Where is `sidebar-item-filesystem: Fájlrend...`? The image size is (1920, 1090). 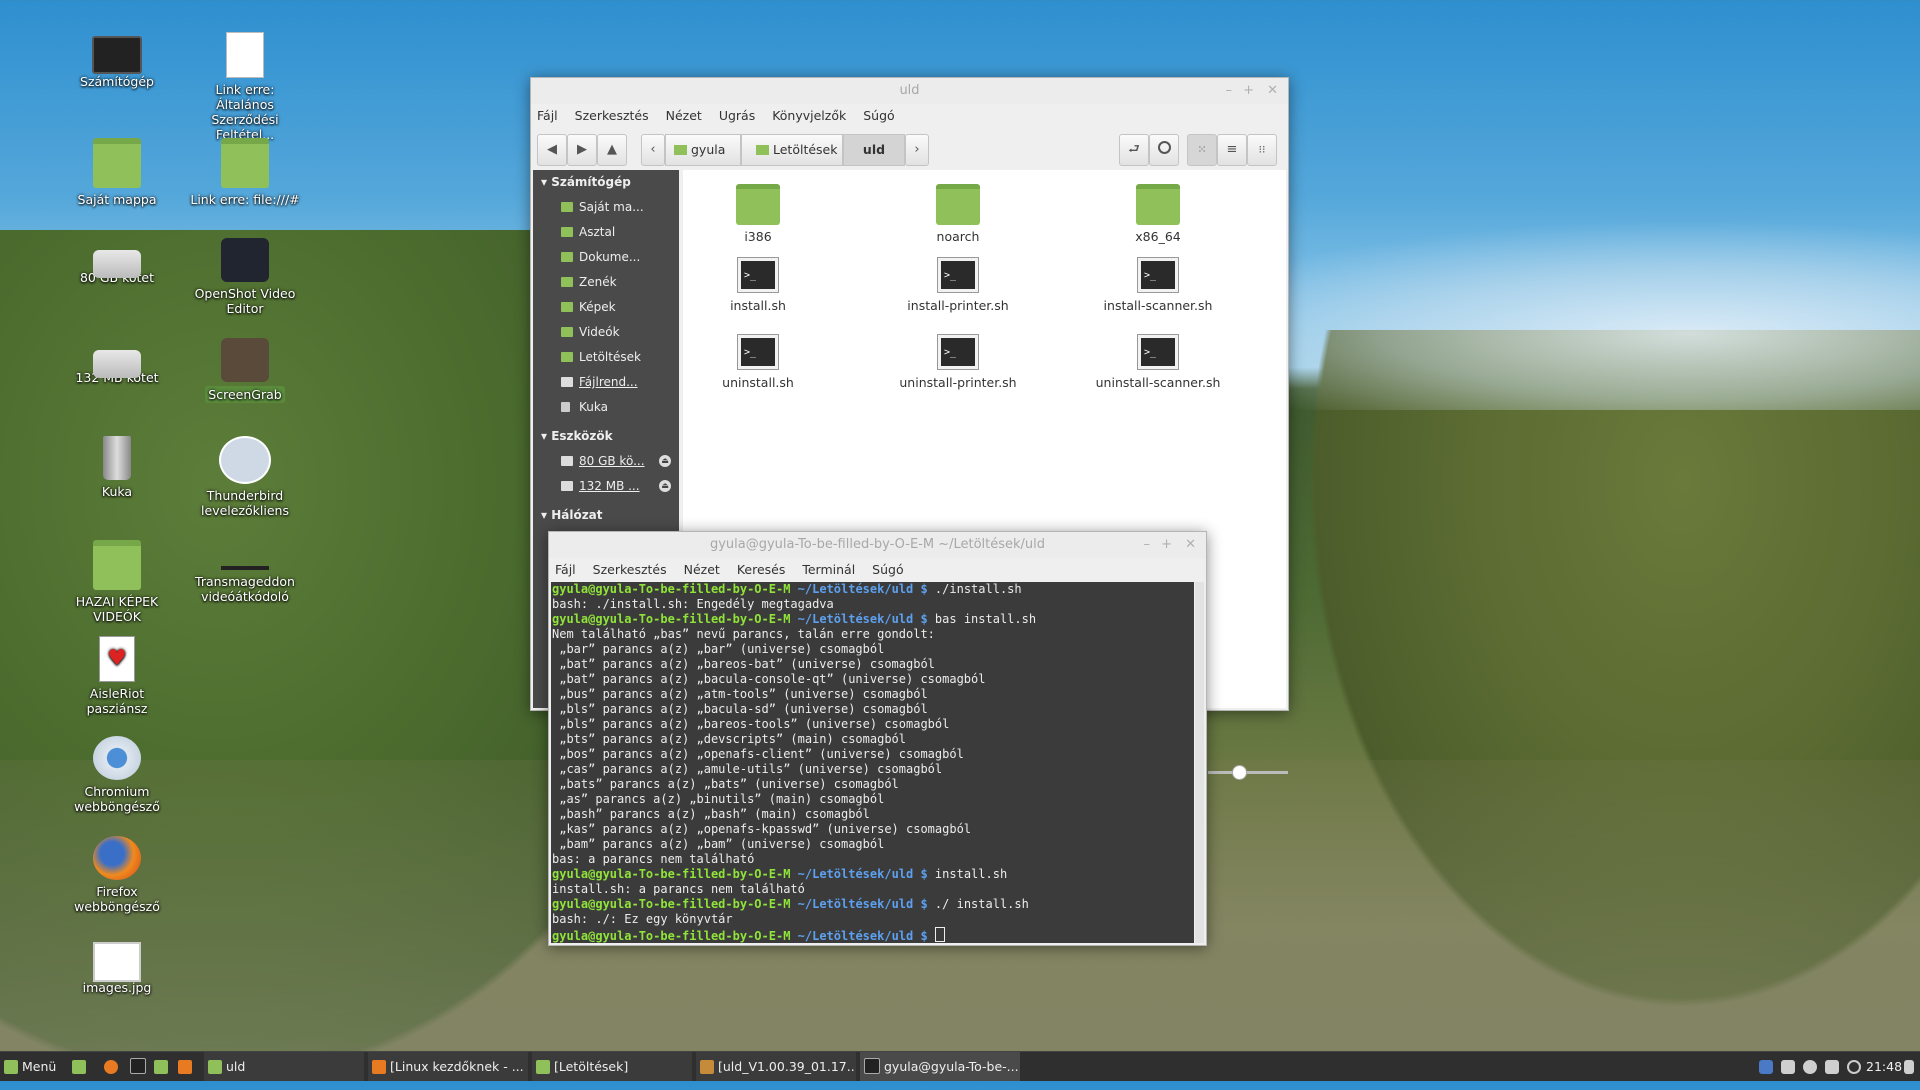
sidebar-item-filesystem: Fájlrend... is located at coordinates (606, 382).